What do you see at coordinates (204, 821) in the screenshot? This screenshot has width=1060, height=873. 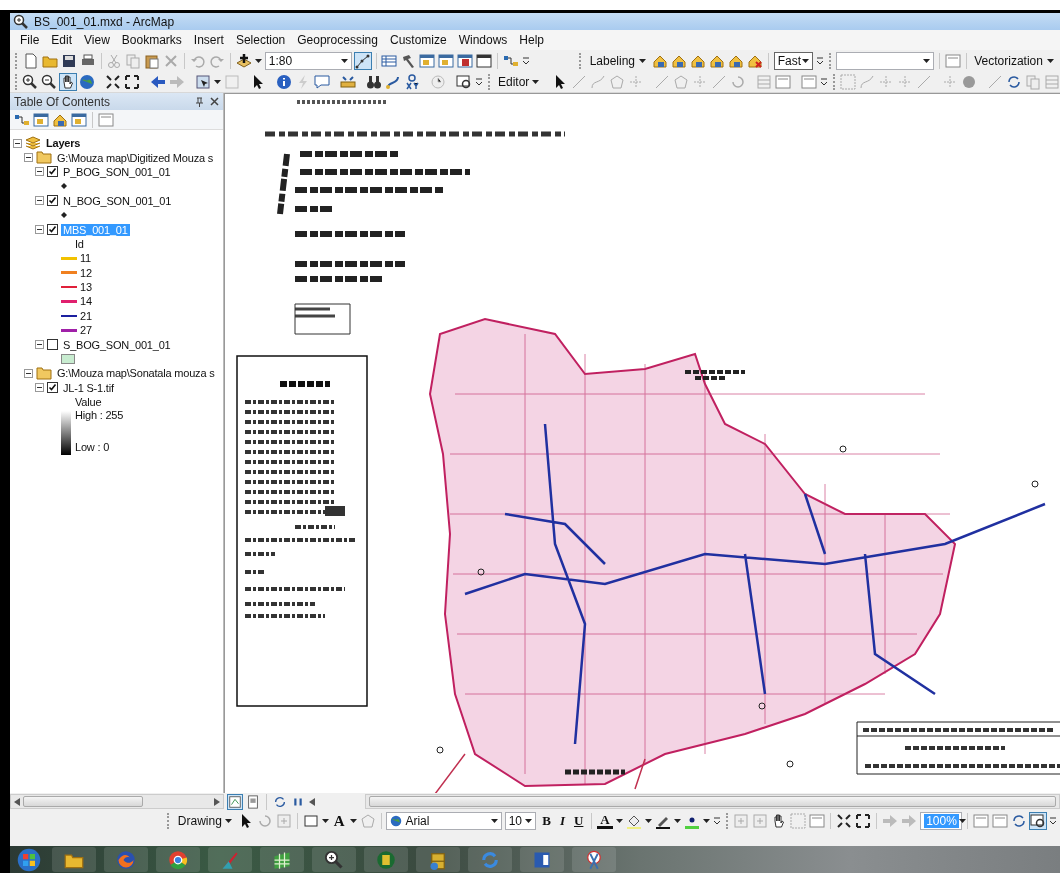 I see `drawing-menu: Drawing` at bounding box center [204, 821].